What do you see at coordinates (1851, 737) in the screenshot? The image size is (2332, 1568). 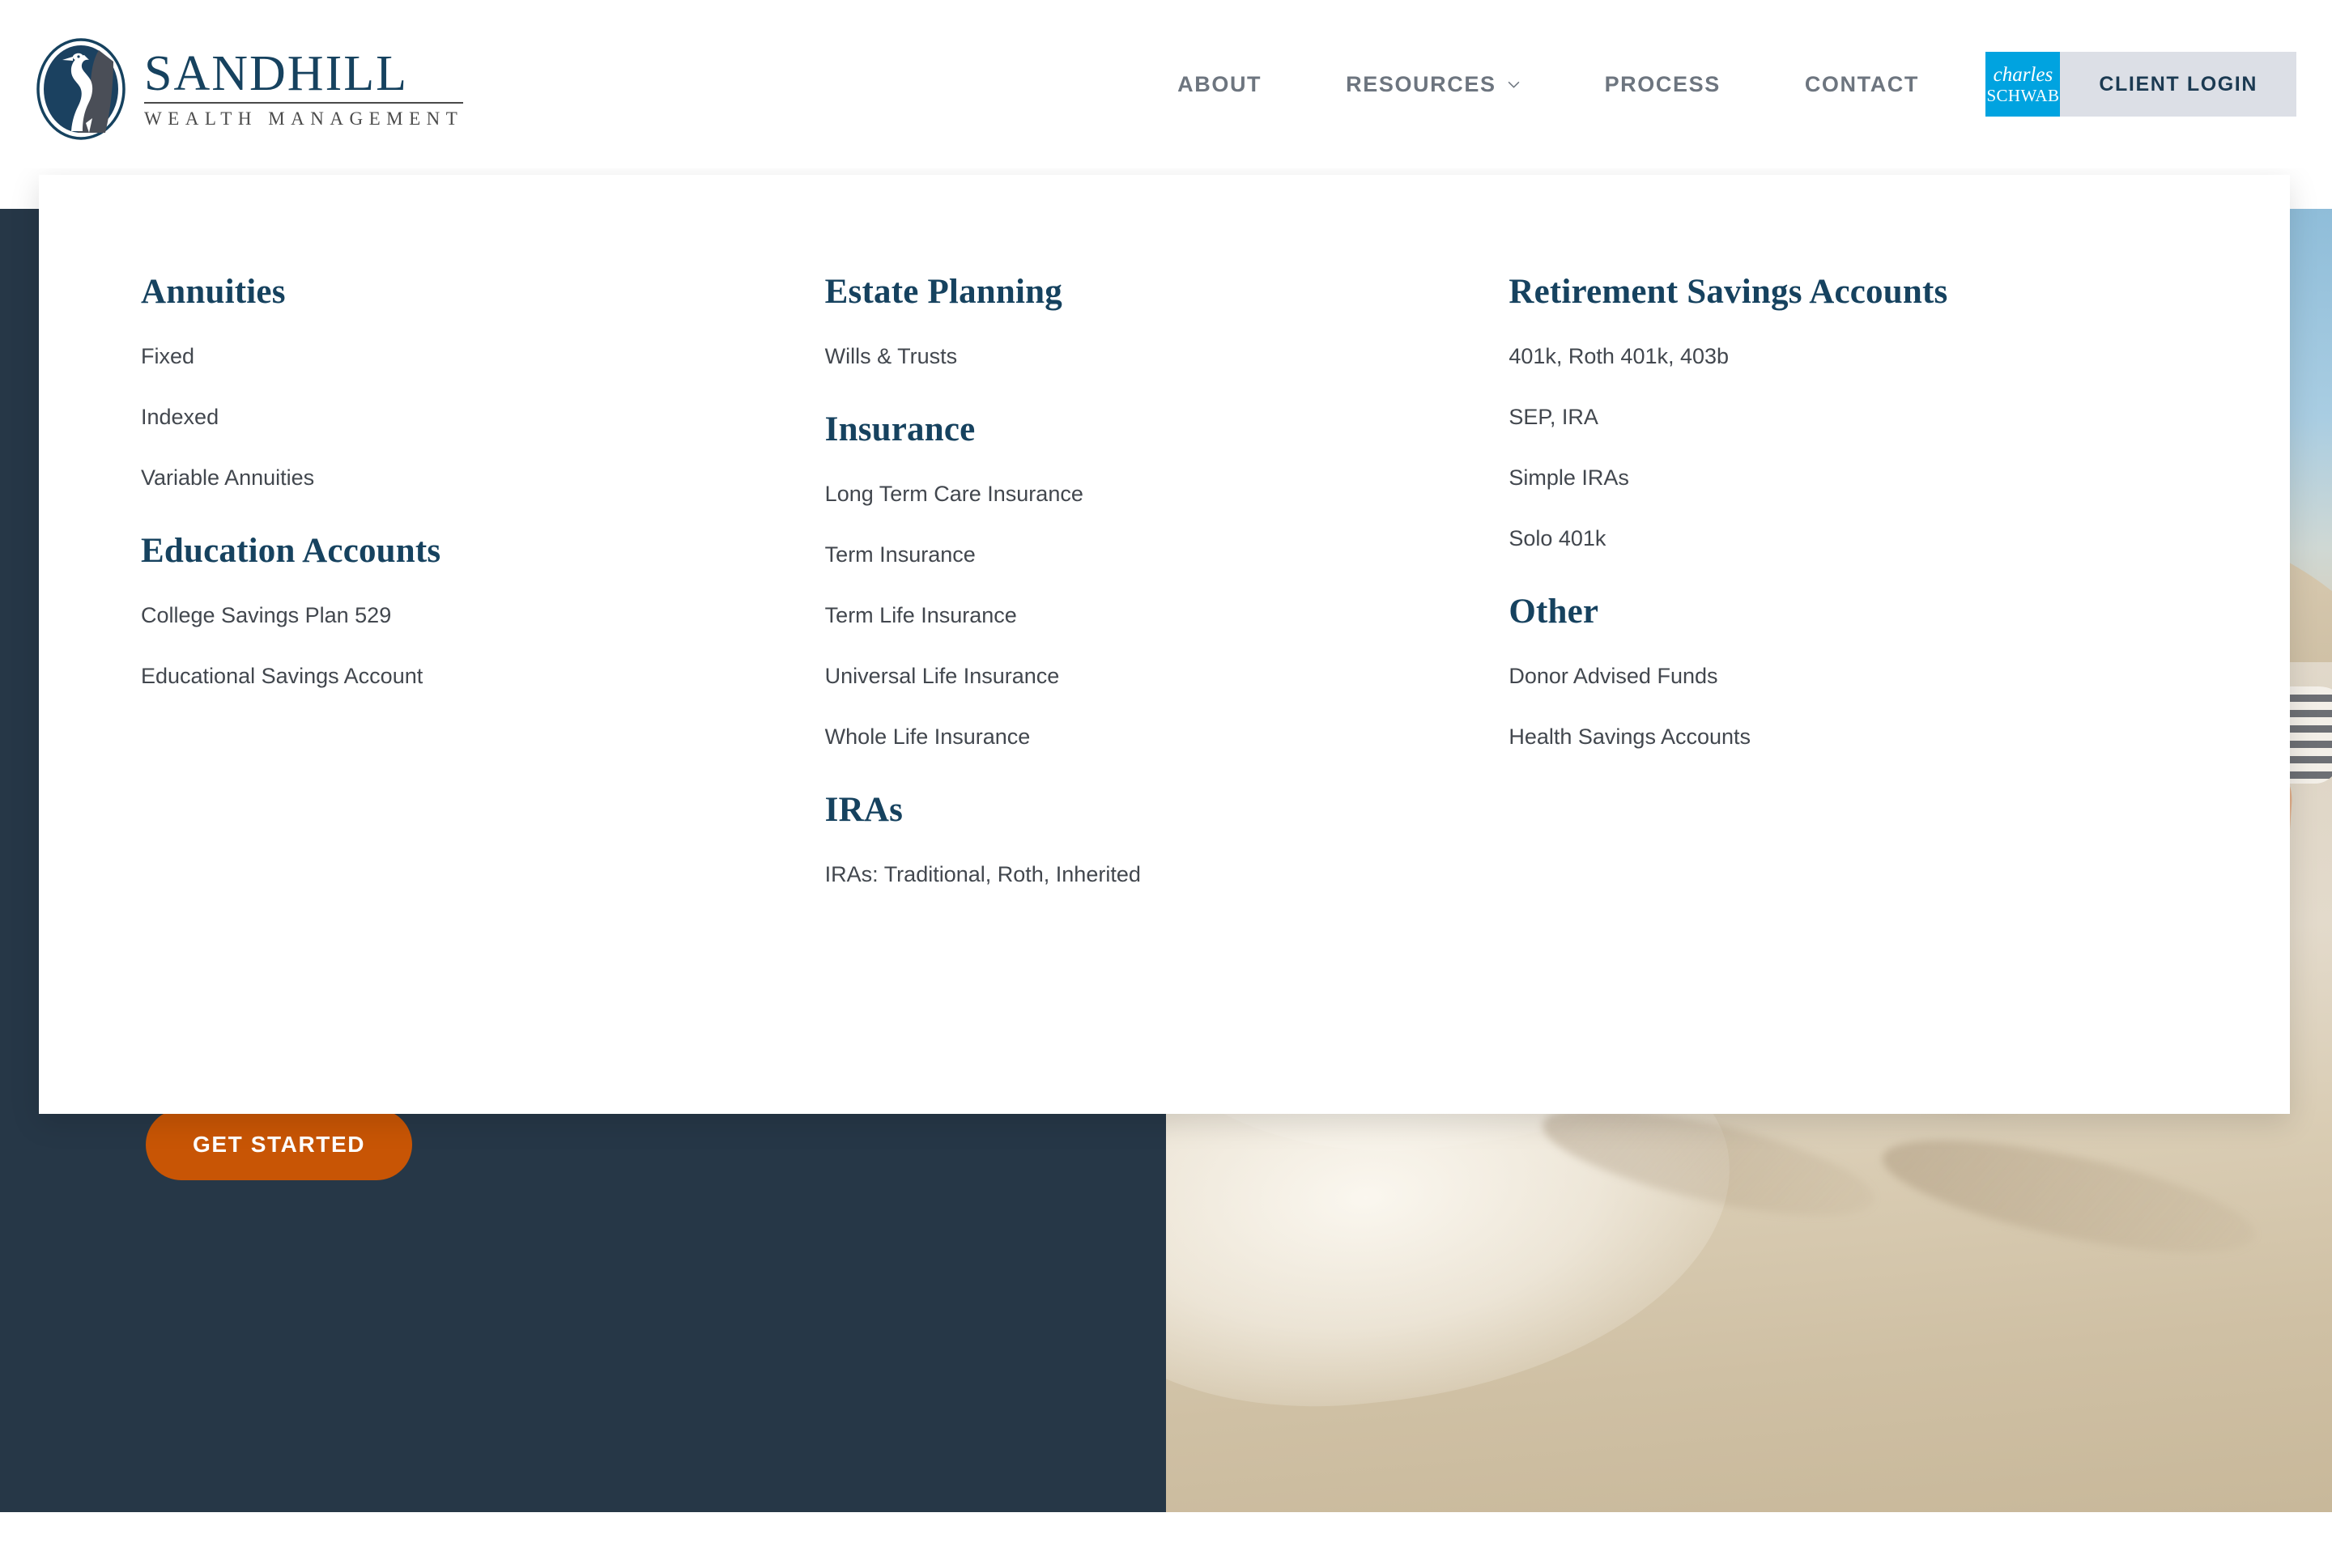 I see `dropdown-link: Health Savings Accounts` at bounding box center [1851, 737].